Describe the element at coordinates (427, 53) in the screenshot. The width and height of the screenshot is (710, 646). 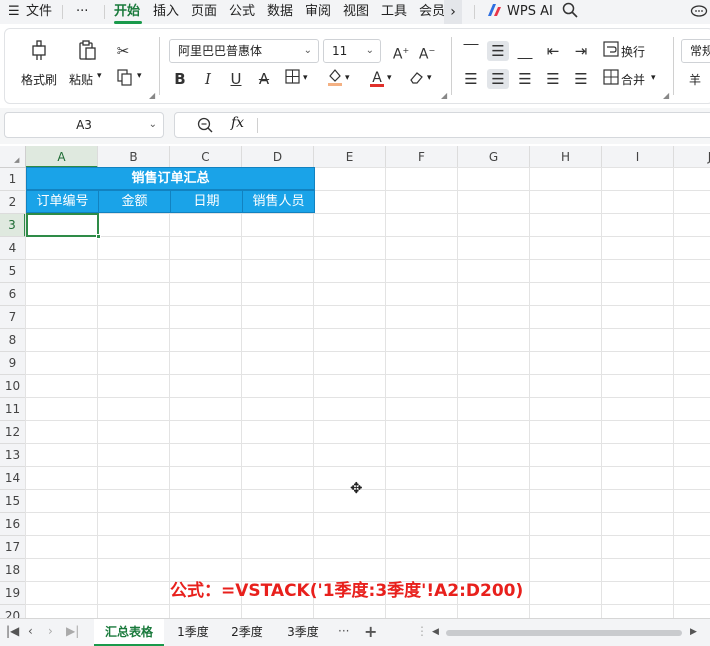
I see `decrease-font-icon: A−` at that location.